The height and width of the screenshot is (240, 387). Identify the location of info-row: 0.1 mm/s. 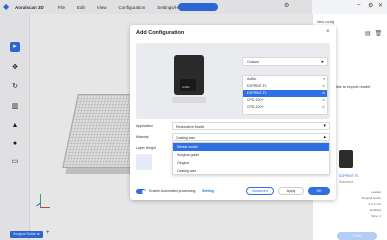
(374, 204).